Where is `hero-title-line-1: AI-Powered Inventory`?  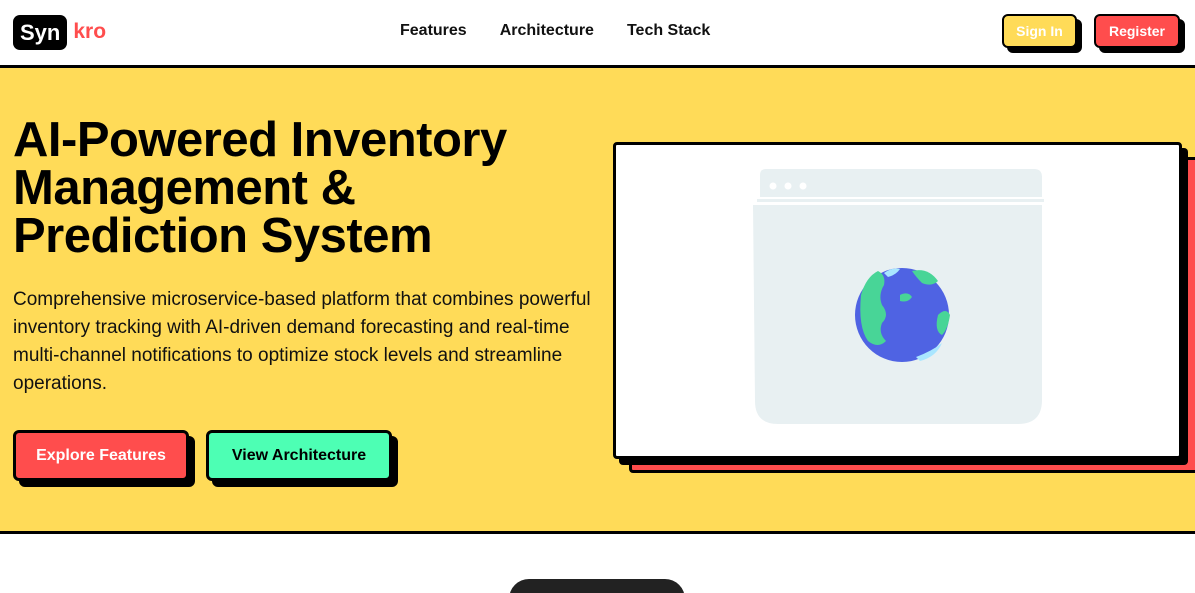 hero-title-line-1: AI-Powered Inventory is located at coordinates (260, 140).